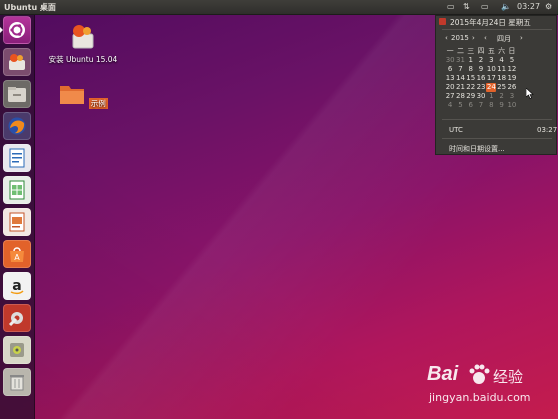  Describe the element at coordinates (512, 69) in the screenshot. I see `calendar-day: 12` at that location.